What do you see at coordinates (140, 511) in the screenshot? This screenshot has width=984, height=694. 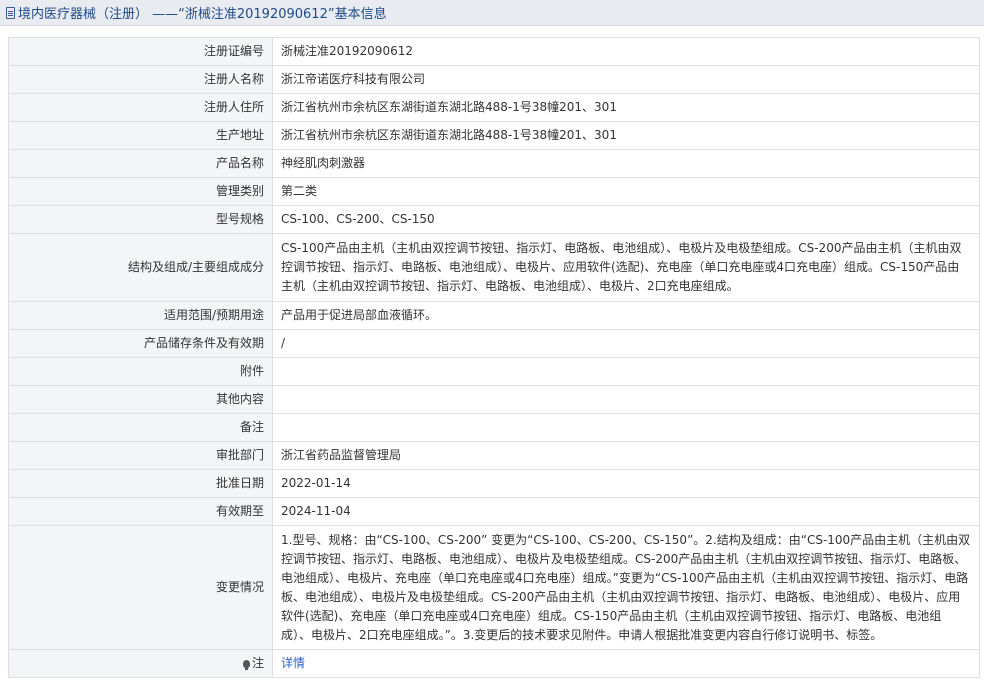 I see `label-valid-until: 有效期至` at bounding box center [140, 511].